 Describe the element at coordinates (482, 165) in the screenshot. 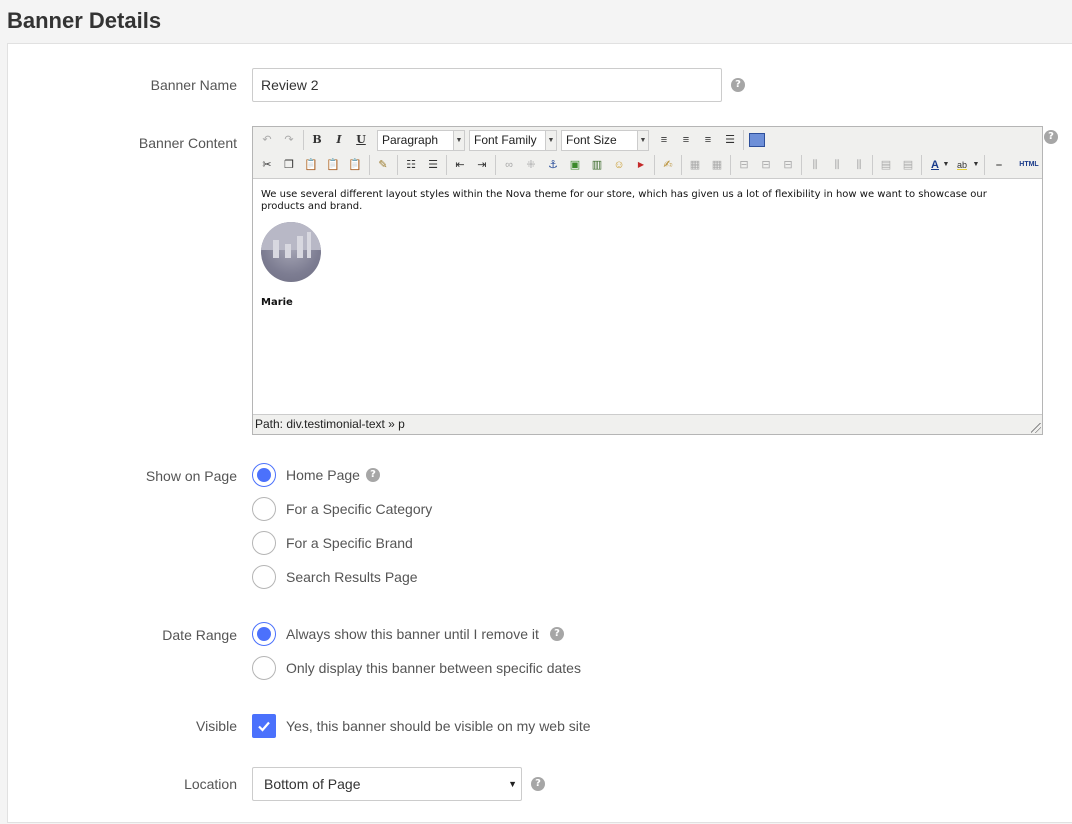

I see `indent-icon: ⇥` at that location.